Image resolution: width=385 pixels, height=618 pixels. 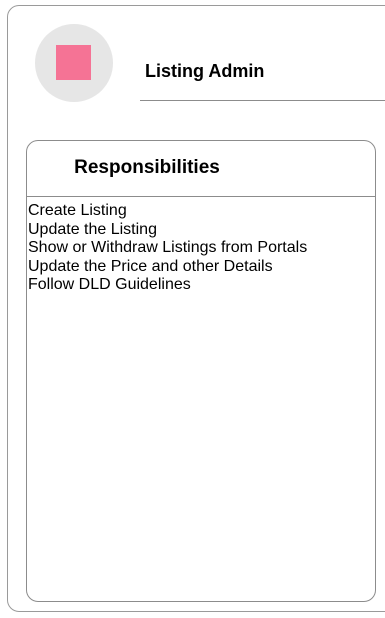 What do you see at coordinates (77, 210) in the screenshot?
I see `responsibility-item: Create Listing` at bounding box center [77, 210].